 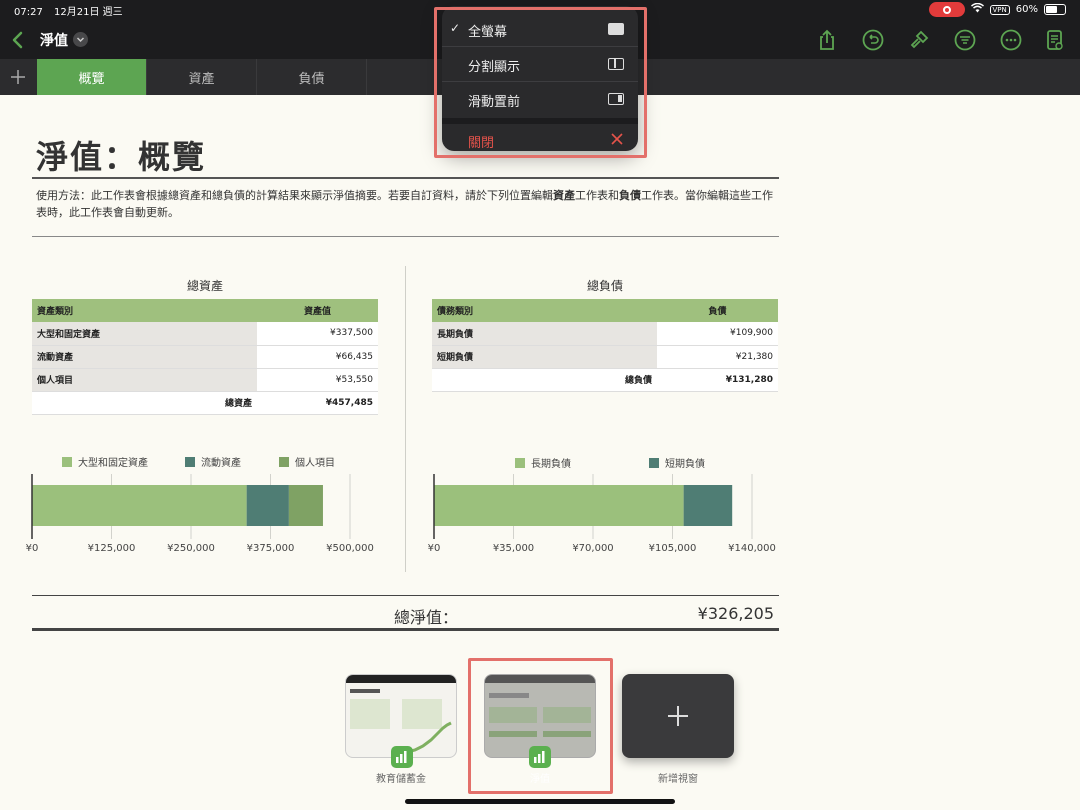 What do you see at coordinates (426, 617) in the screenshot?
I see `net-worth-label: 總淨值：` at bounding box center [426, 617].